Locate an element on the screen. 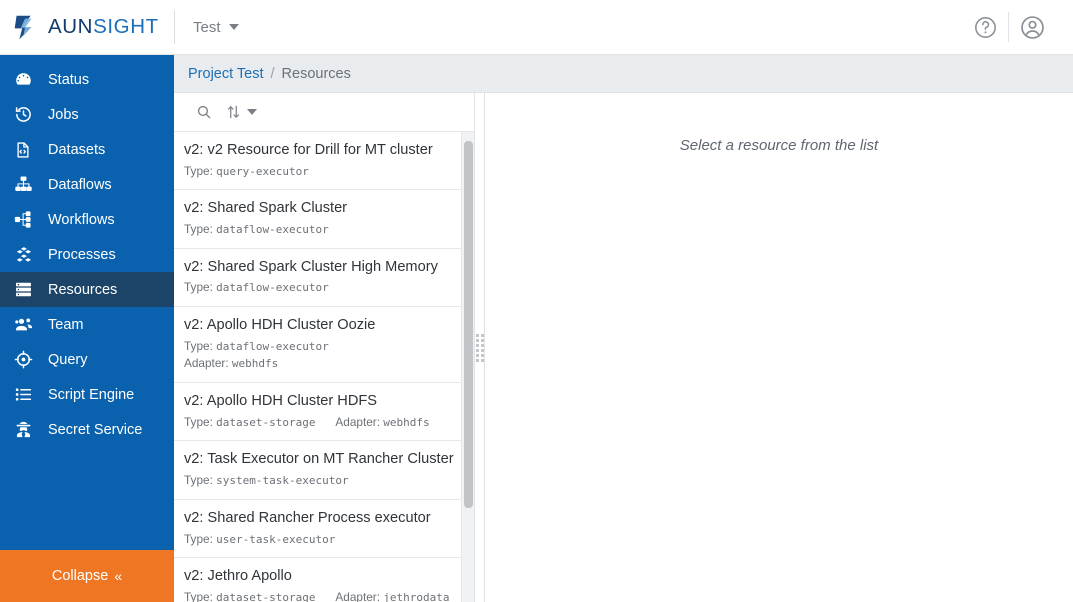 This screenshot has height=602, width=1073. collapse-sidebar-button: Collapse « is located at coordinates (87, 576).